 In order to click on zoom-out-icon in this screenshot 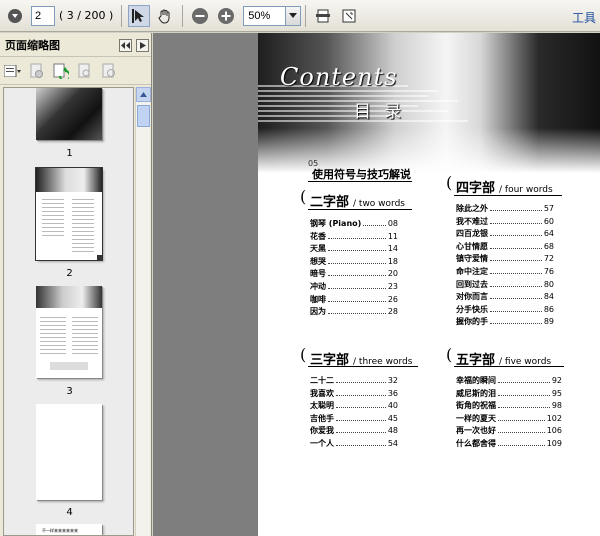, I will do `click(200, 16)`.